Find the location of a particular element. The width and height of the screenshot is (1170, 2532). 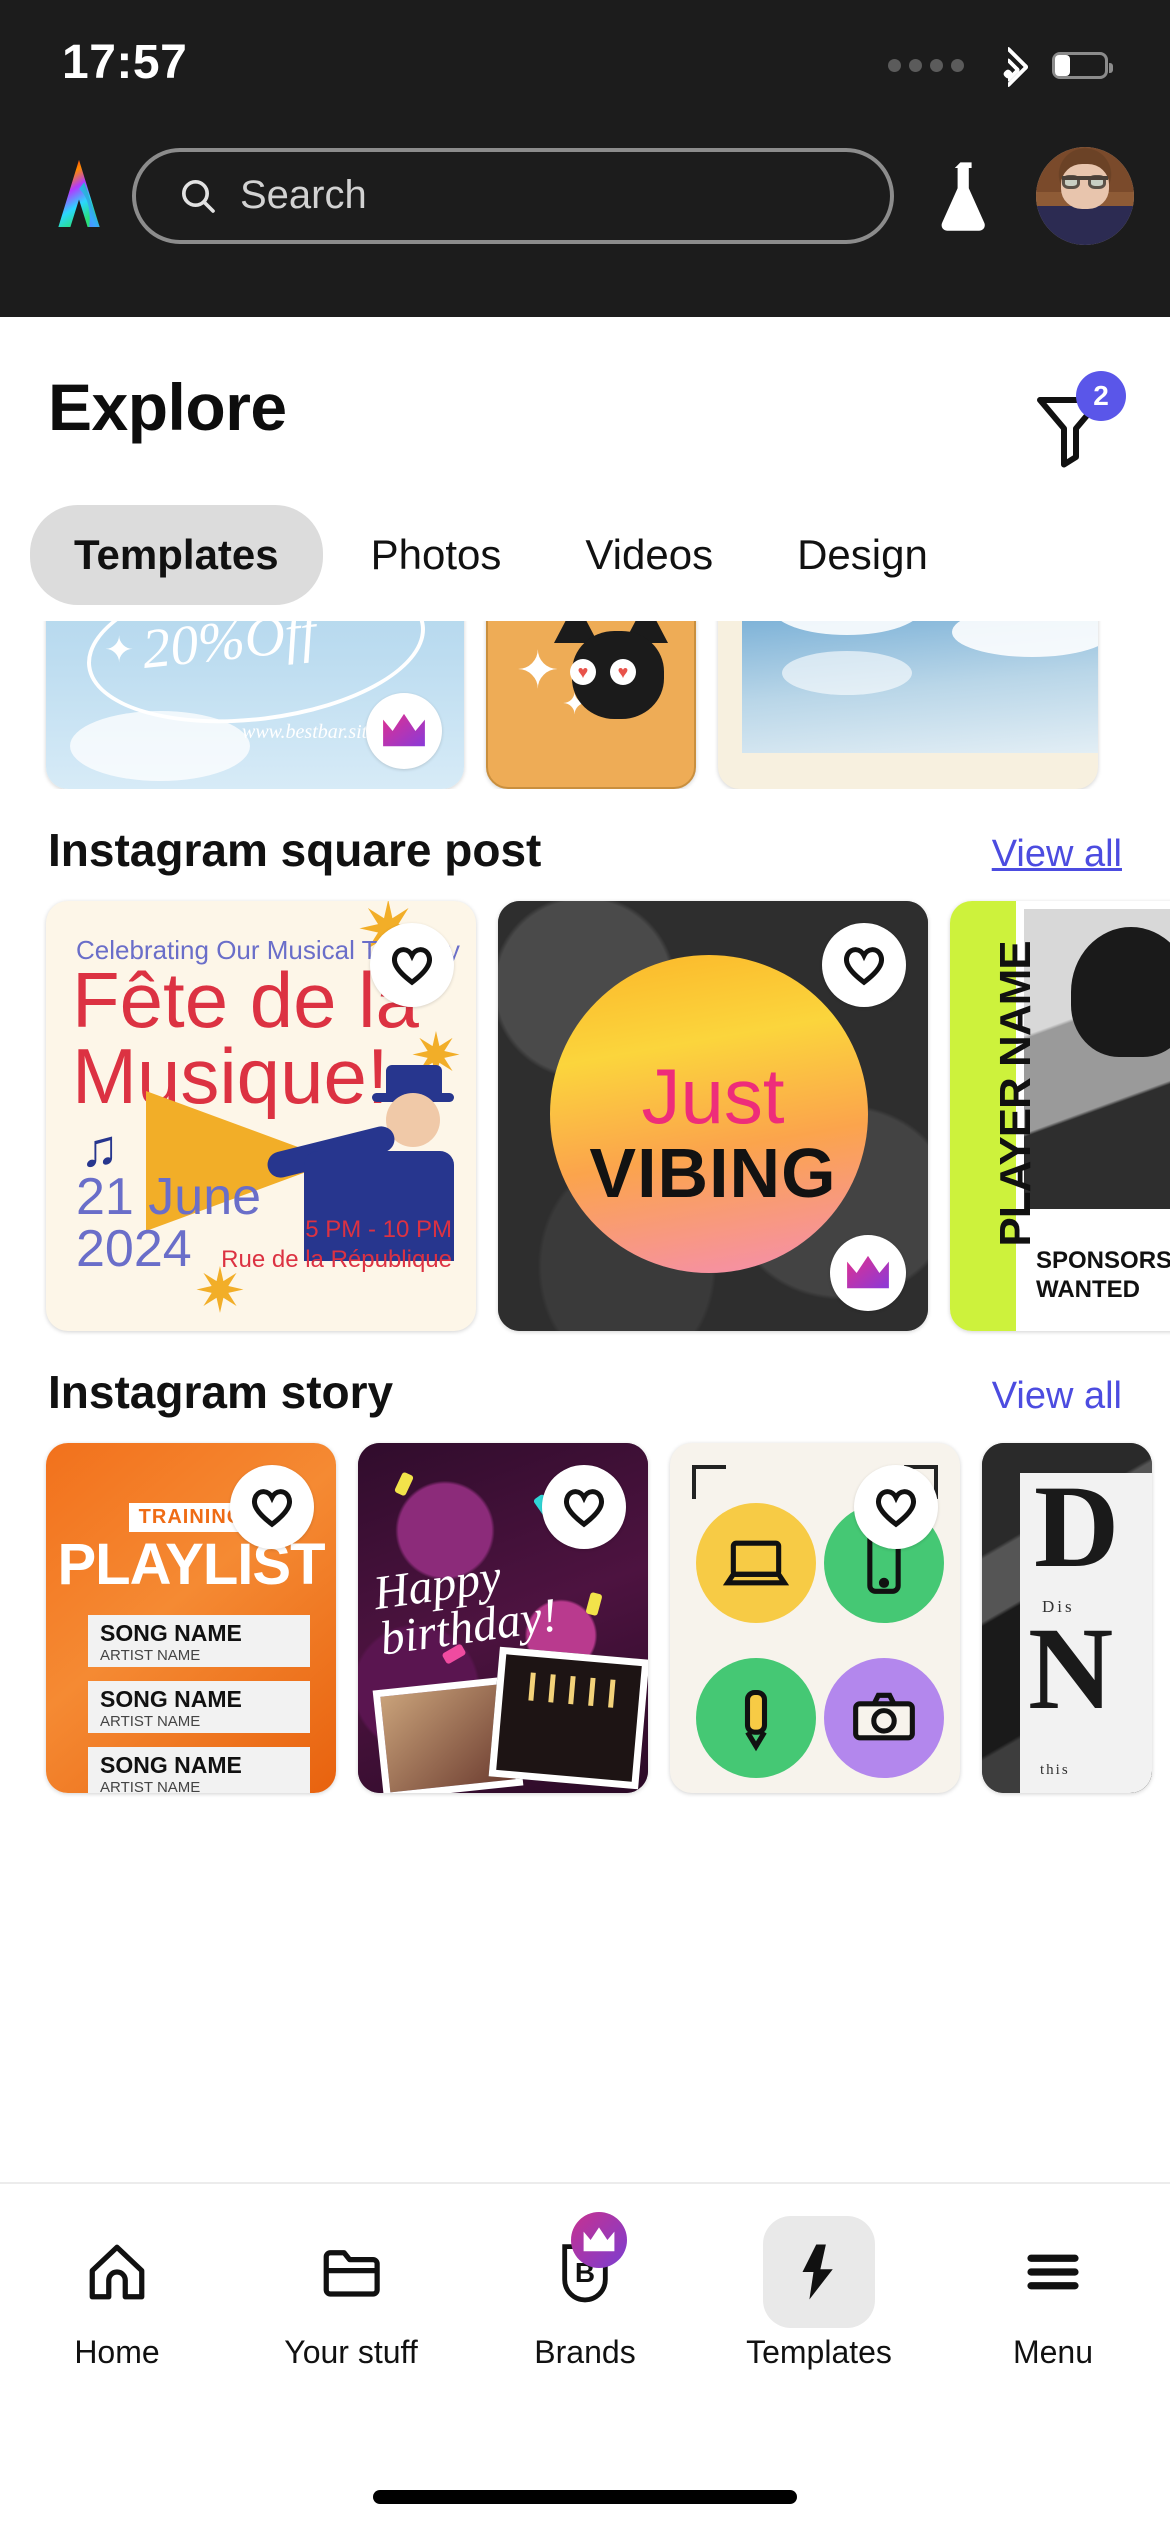

category-tabs: Templates Photos Videos Design is located at coordinates (585, 538).